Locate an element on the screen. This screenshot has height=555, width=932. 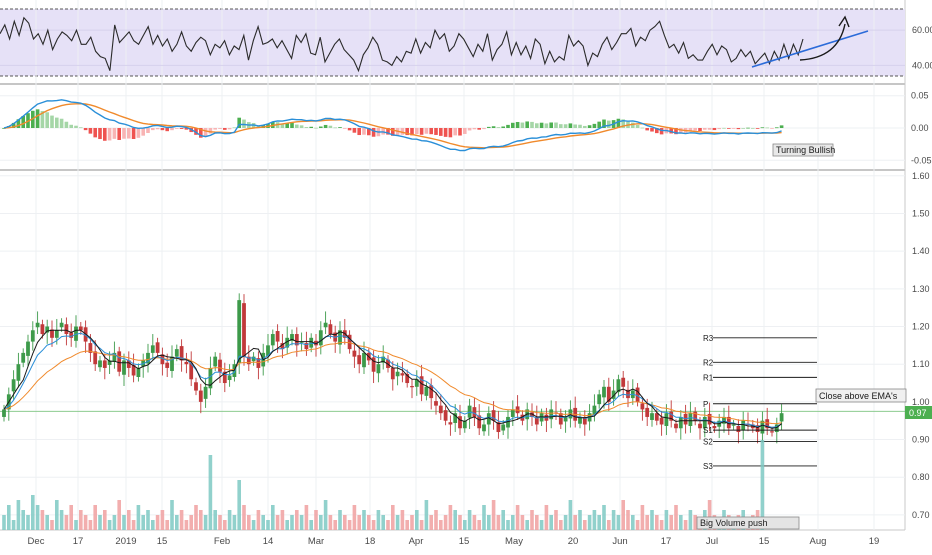
price-y-tick: 1.10 is located at coordinates (921, 364).